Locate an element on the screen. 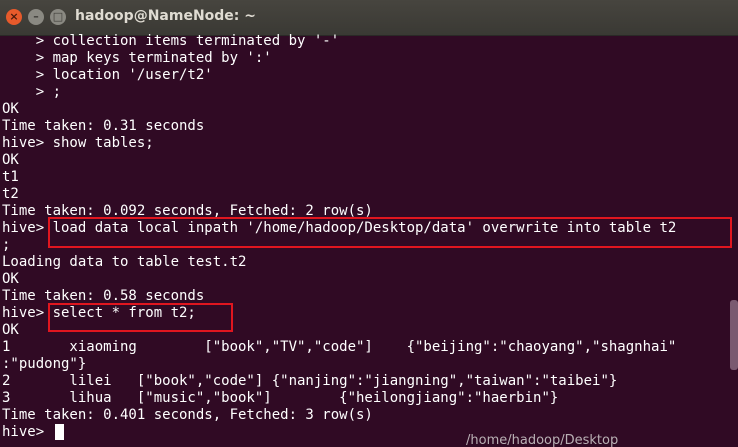 This screenshot has height=447, width=738. terminal-scrollbar is located at coordinates (734, 335).